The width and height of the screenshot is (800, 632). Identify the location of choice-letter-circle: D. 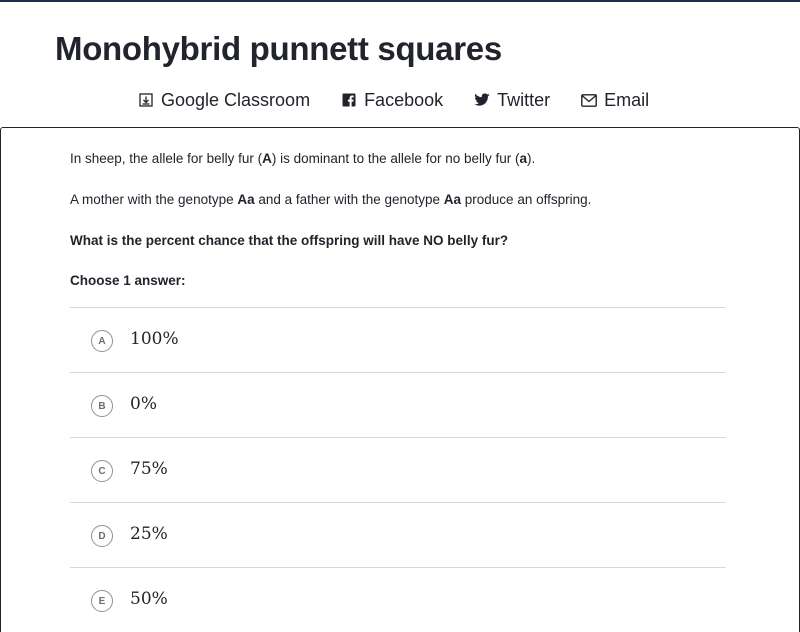
(102, 536).